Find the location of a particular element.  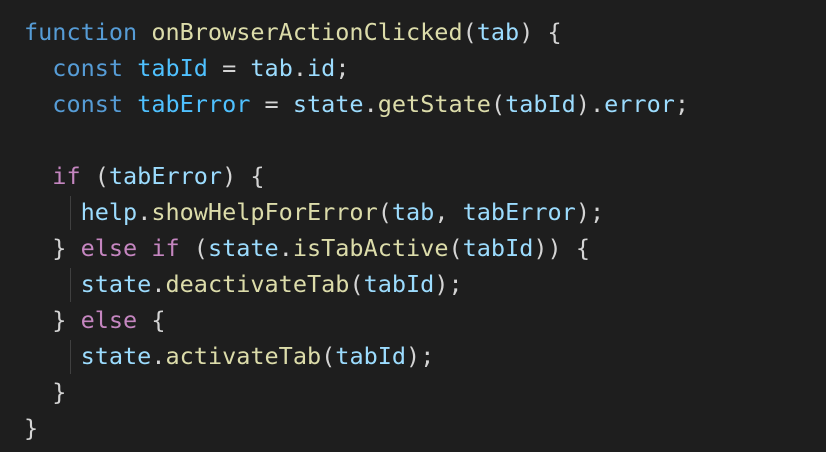

code-token: isTabActive is located at coordinates (370, 248).